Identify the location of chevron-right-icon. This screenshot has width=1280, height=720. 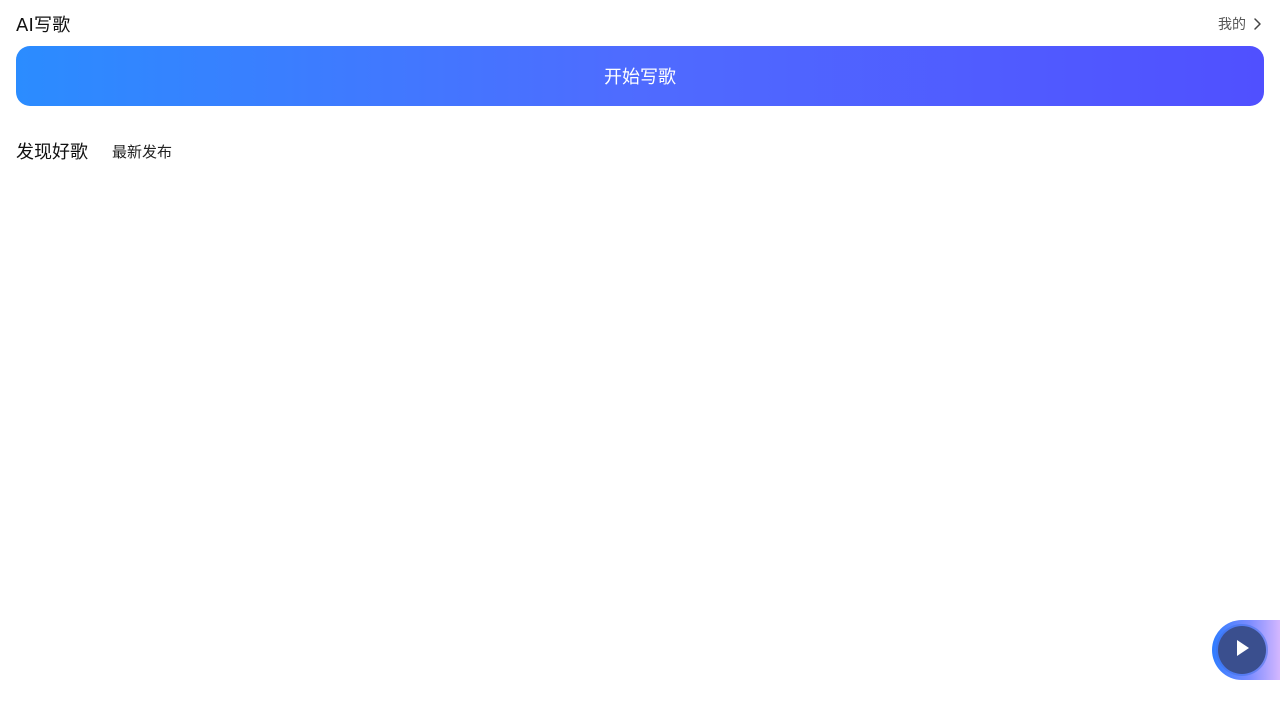
(1257, 24).